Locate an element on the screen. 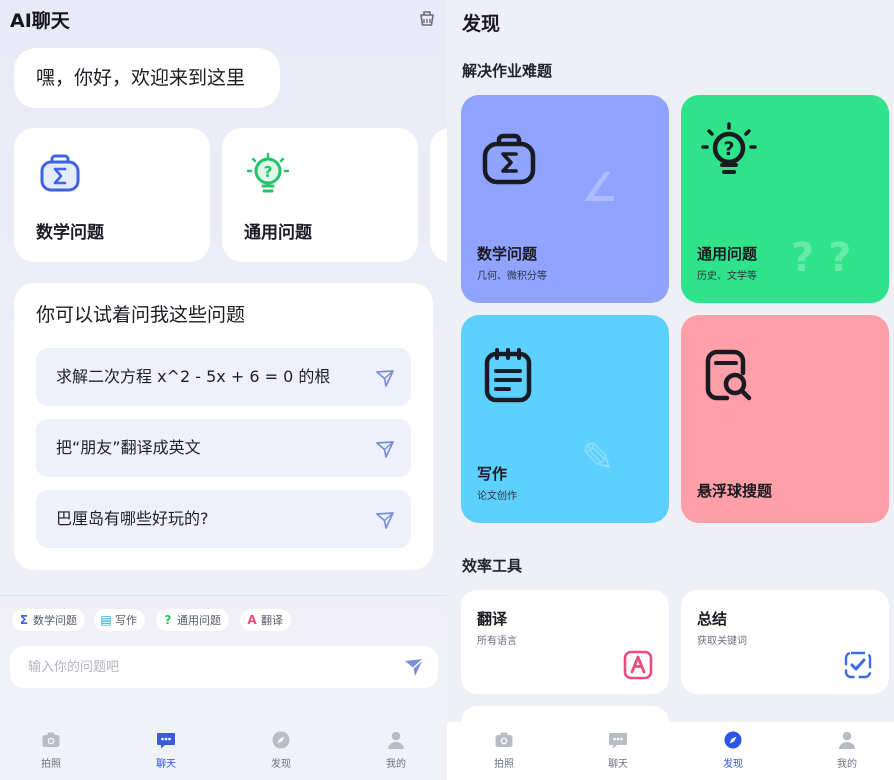 The height and width of the screenshot is (780, 894). quick-chip-writing: ▤ 写作 is located at coordinates (119, 620).